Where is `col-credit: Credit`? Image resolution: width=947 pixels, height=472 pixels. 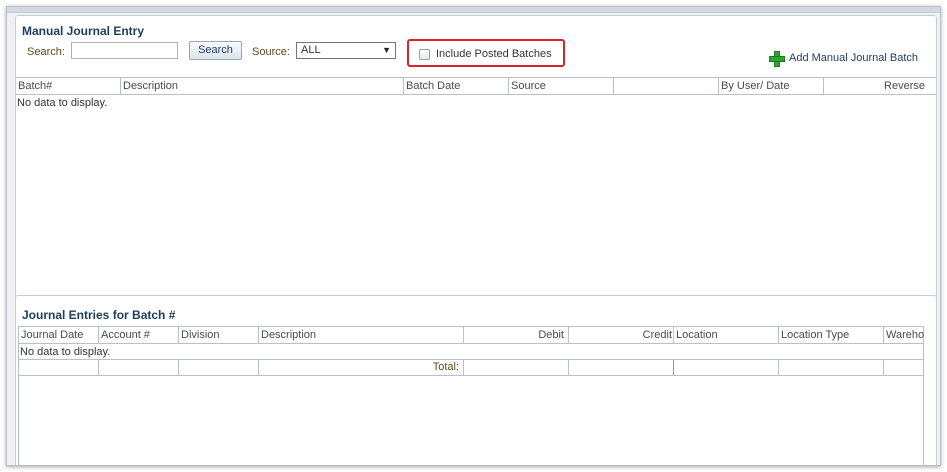 col-credit: Credit is located at coordinates (621, 335).